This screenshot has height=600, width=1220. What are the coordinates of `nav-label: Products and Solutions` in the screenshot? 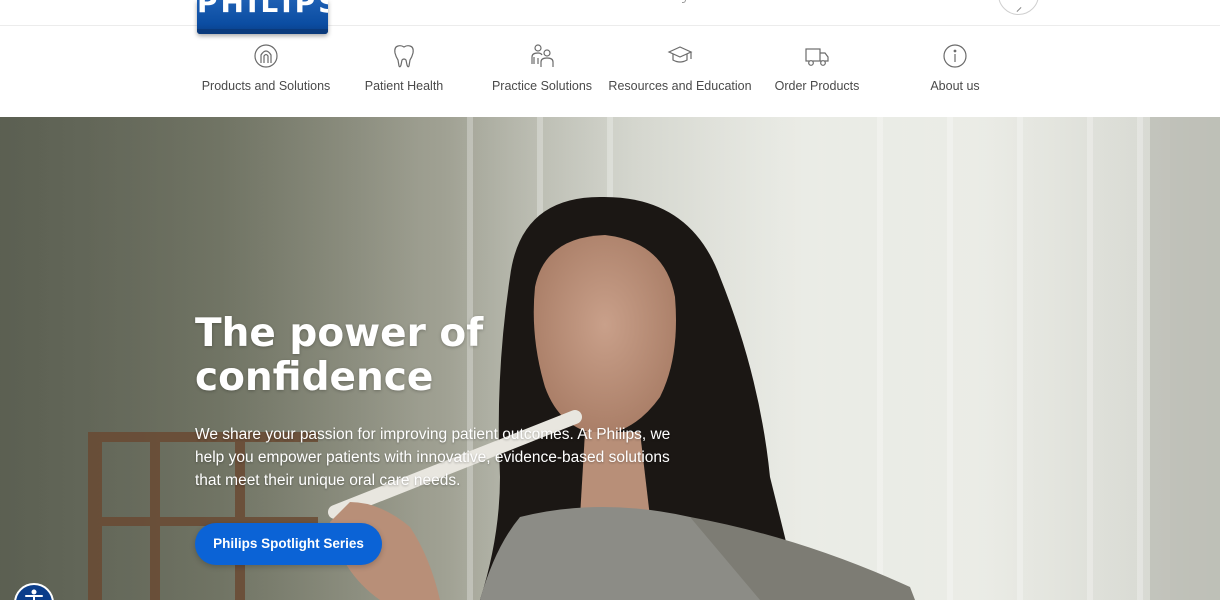 It's located at (266, 86).